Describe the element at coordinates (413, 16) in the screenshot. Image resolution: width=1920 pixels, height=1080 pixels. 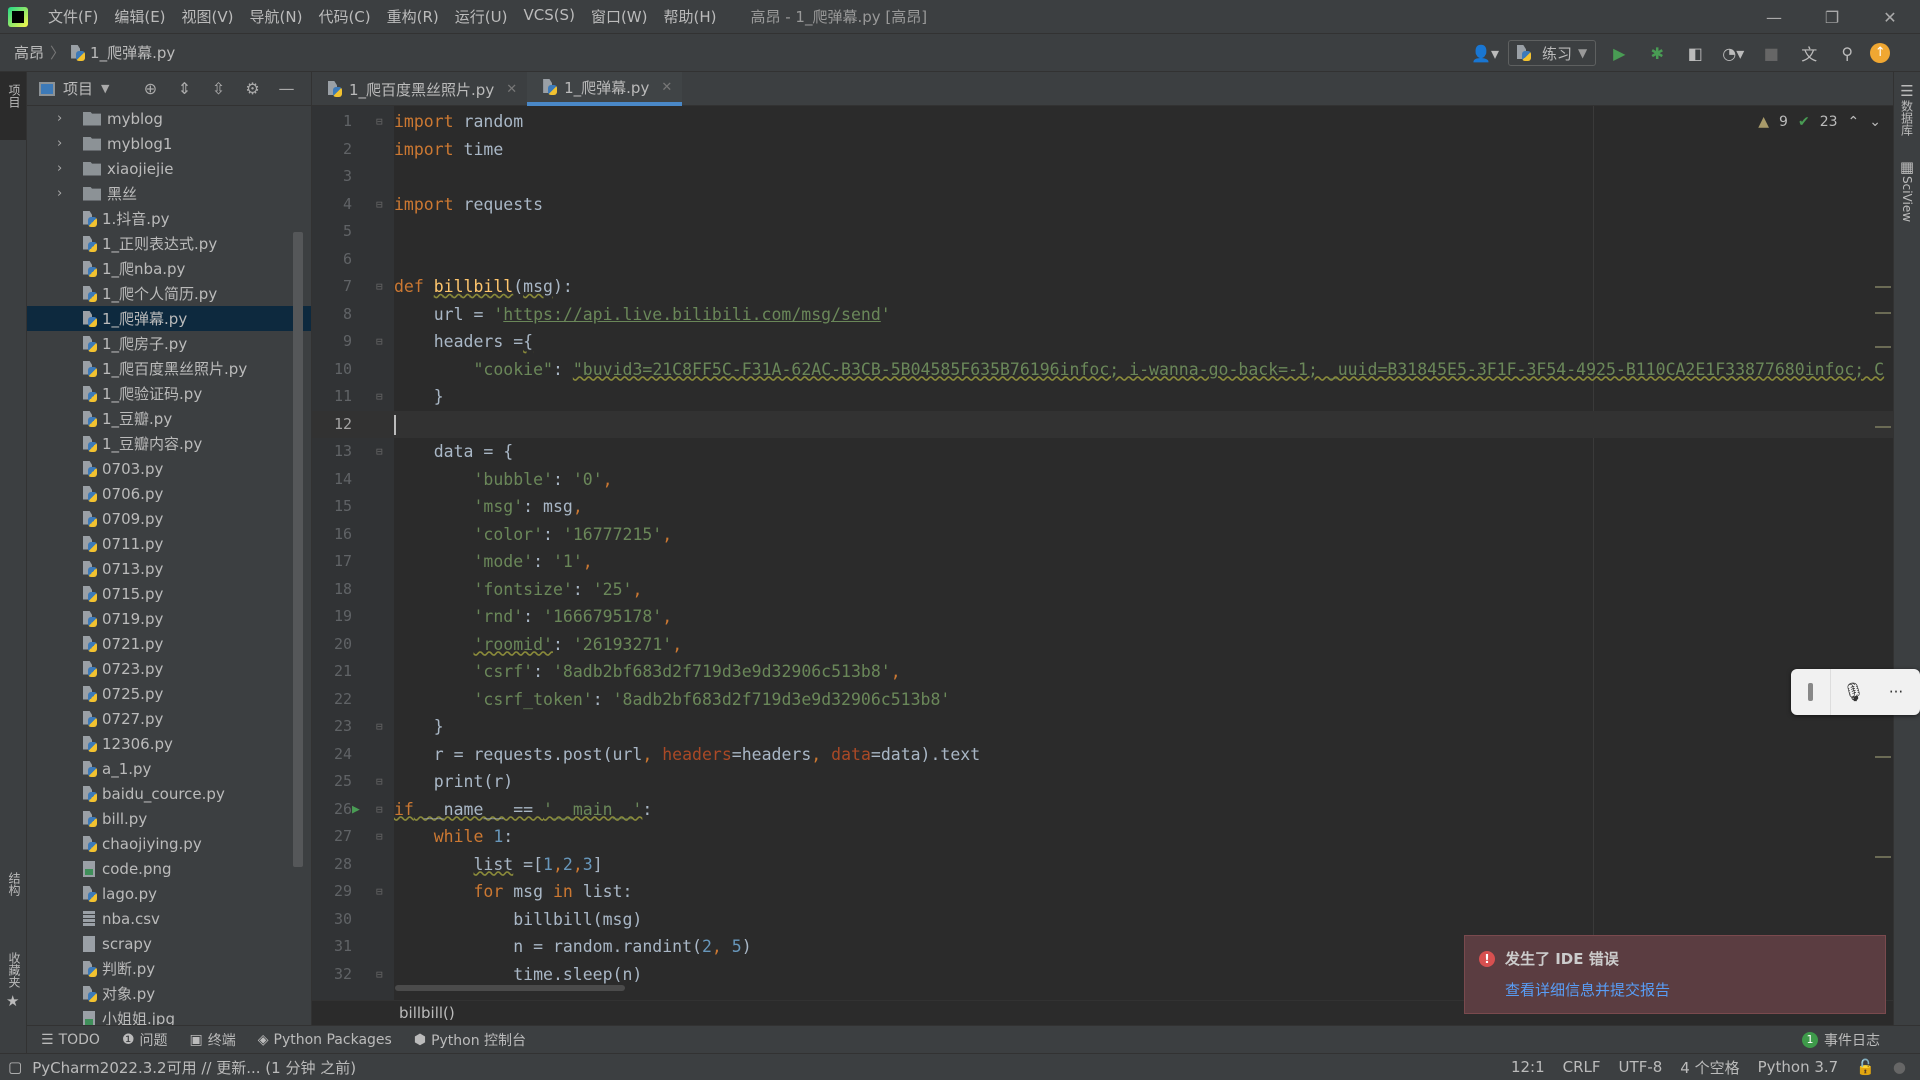
I see `menu-item: 重构(R)` at that location.